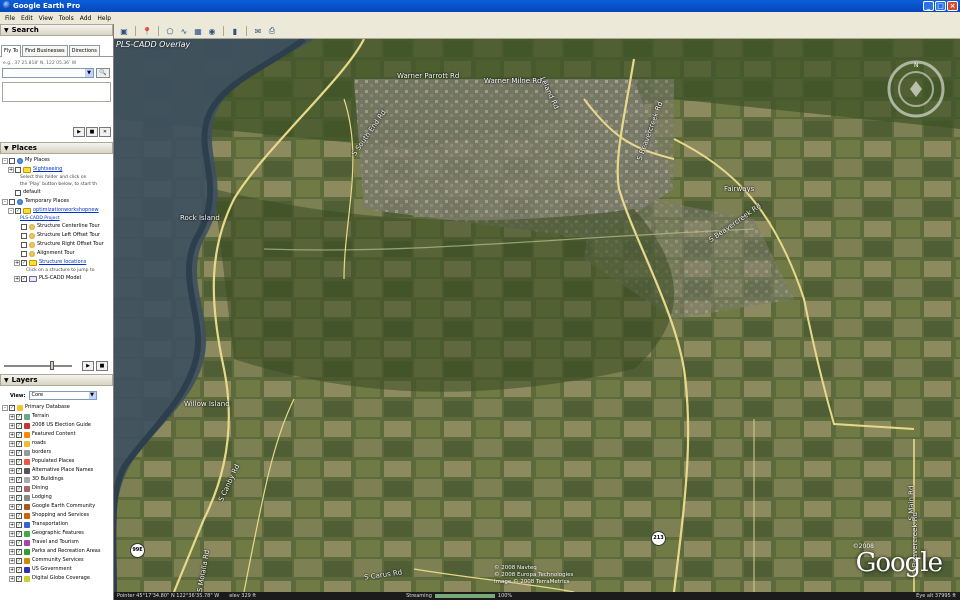 The image size is (960, 600). I want to click on place-item: + ✓ Structure locations, so click(57, 262).